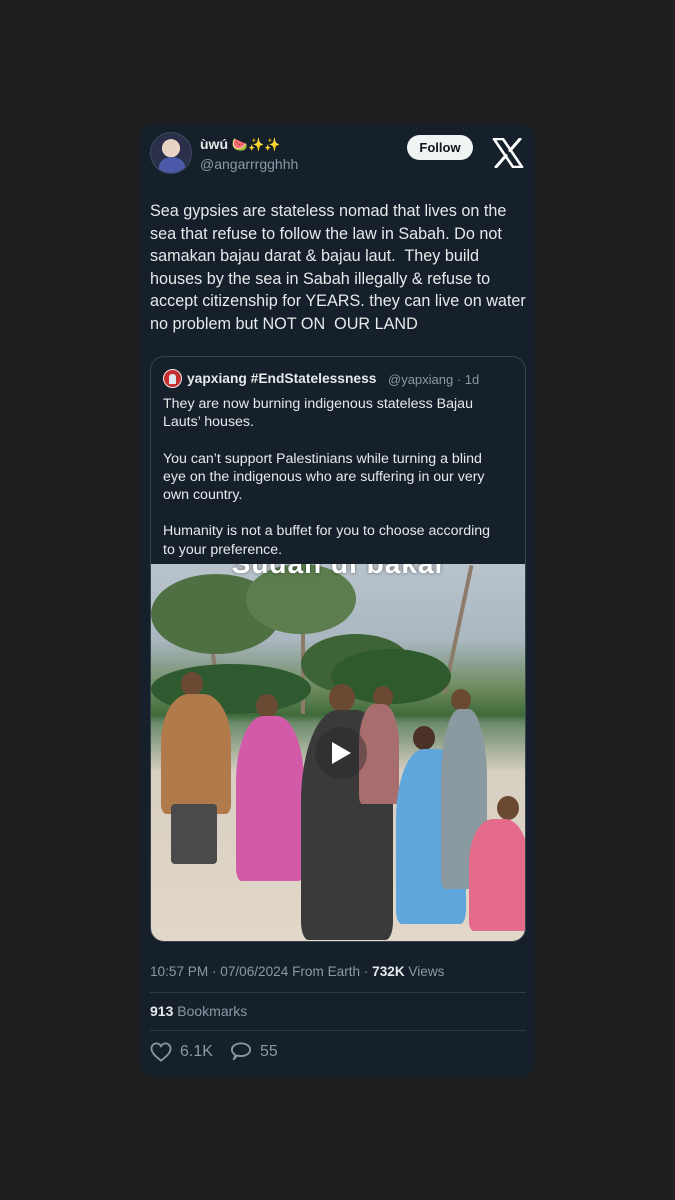 This screenshot has height=1200, width=675. I want to click on heart-icon, so click(161, 1052).